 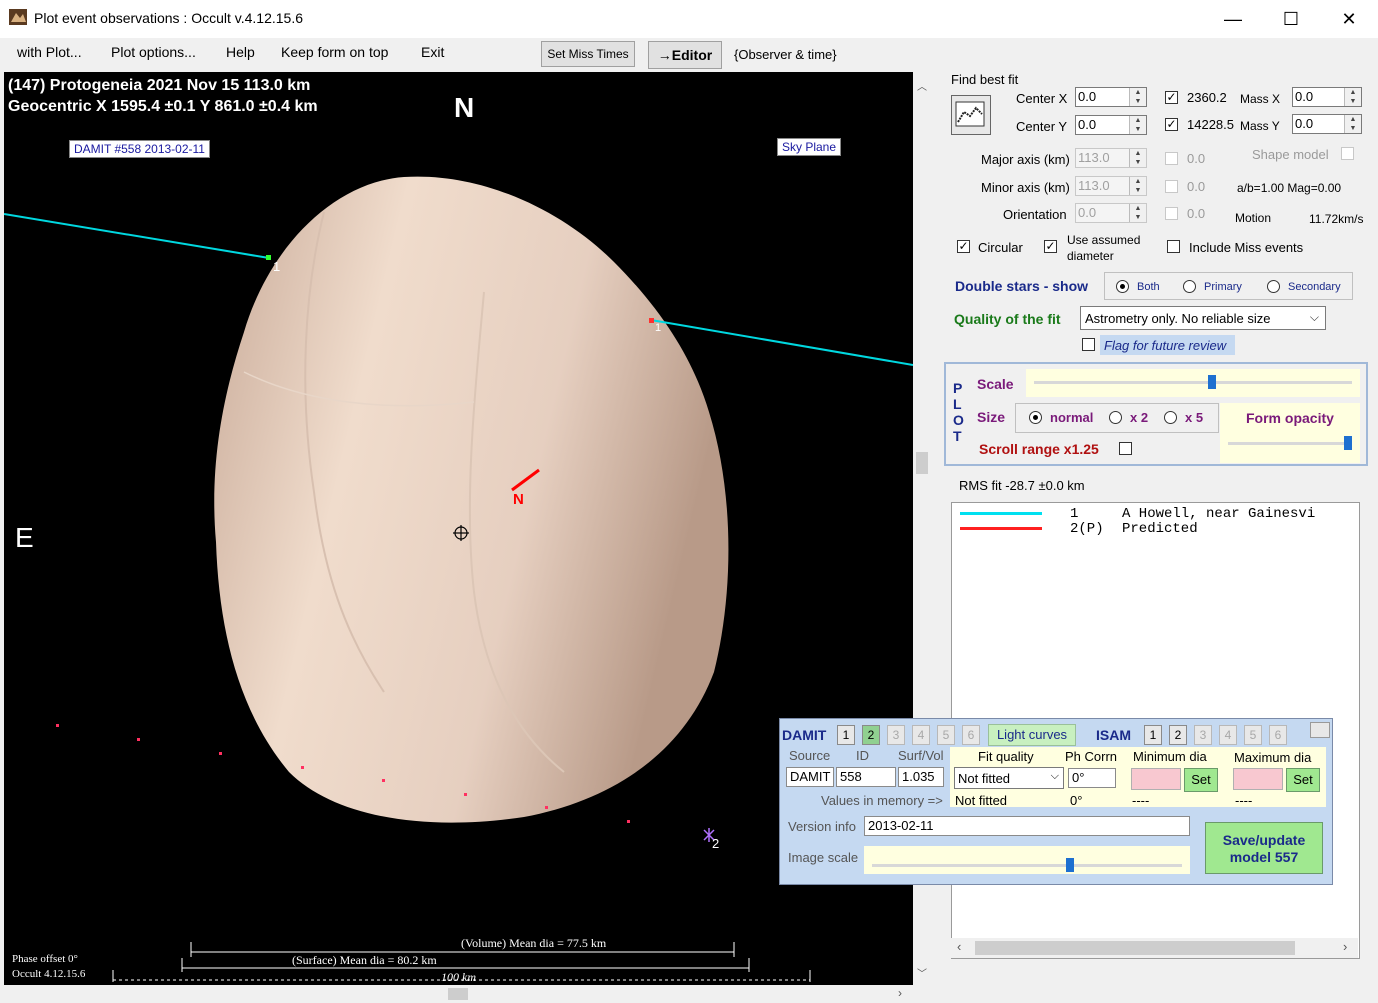 What do you see at coordinates (1111, 158) in the screenshot?
I see `major-axis-input: 113.0 ▲ ▼` at bounding box center [1111, 158].